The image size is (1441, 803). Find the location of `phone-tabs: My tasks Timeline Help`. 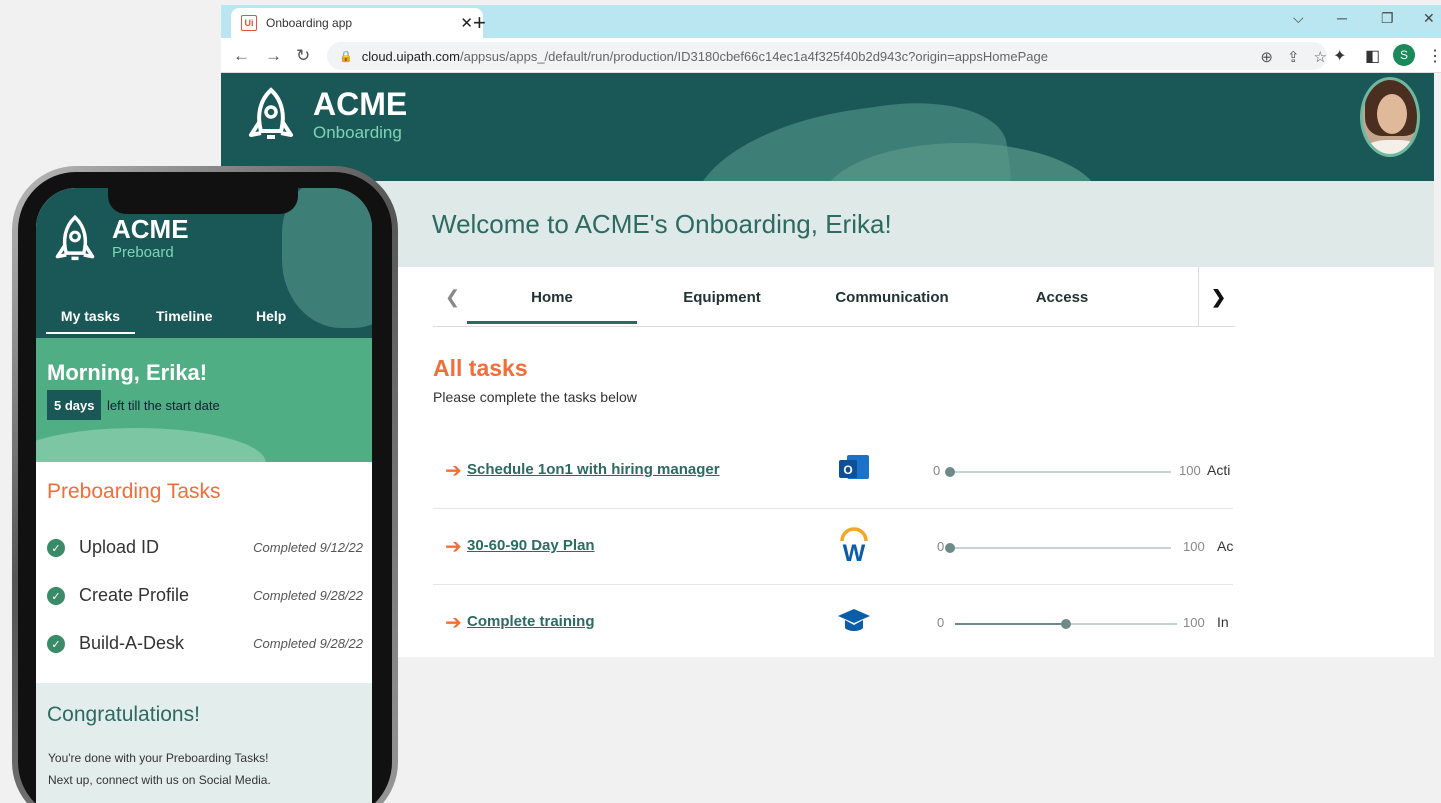

phone-tabs: My tasks Timeline Help is located at coordinates (204, 319).